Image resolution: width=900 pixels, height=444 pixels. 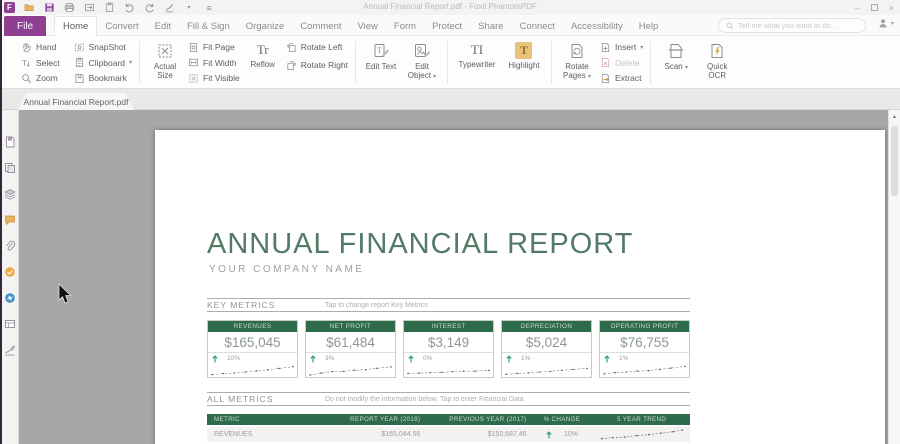 I want to click on quick-ocr-button: Quick OCR, so click(x=717, y=62).